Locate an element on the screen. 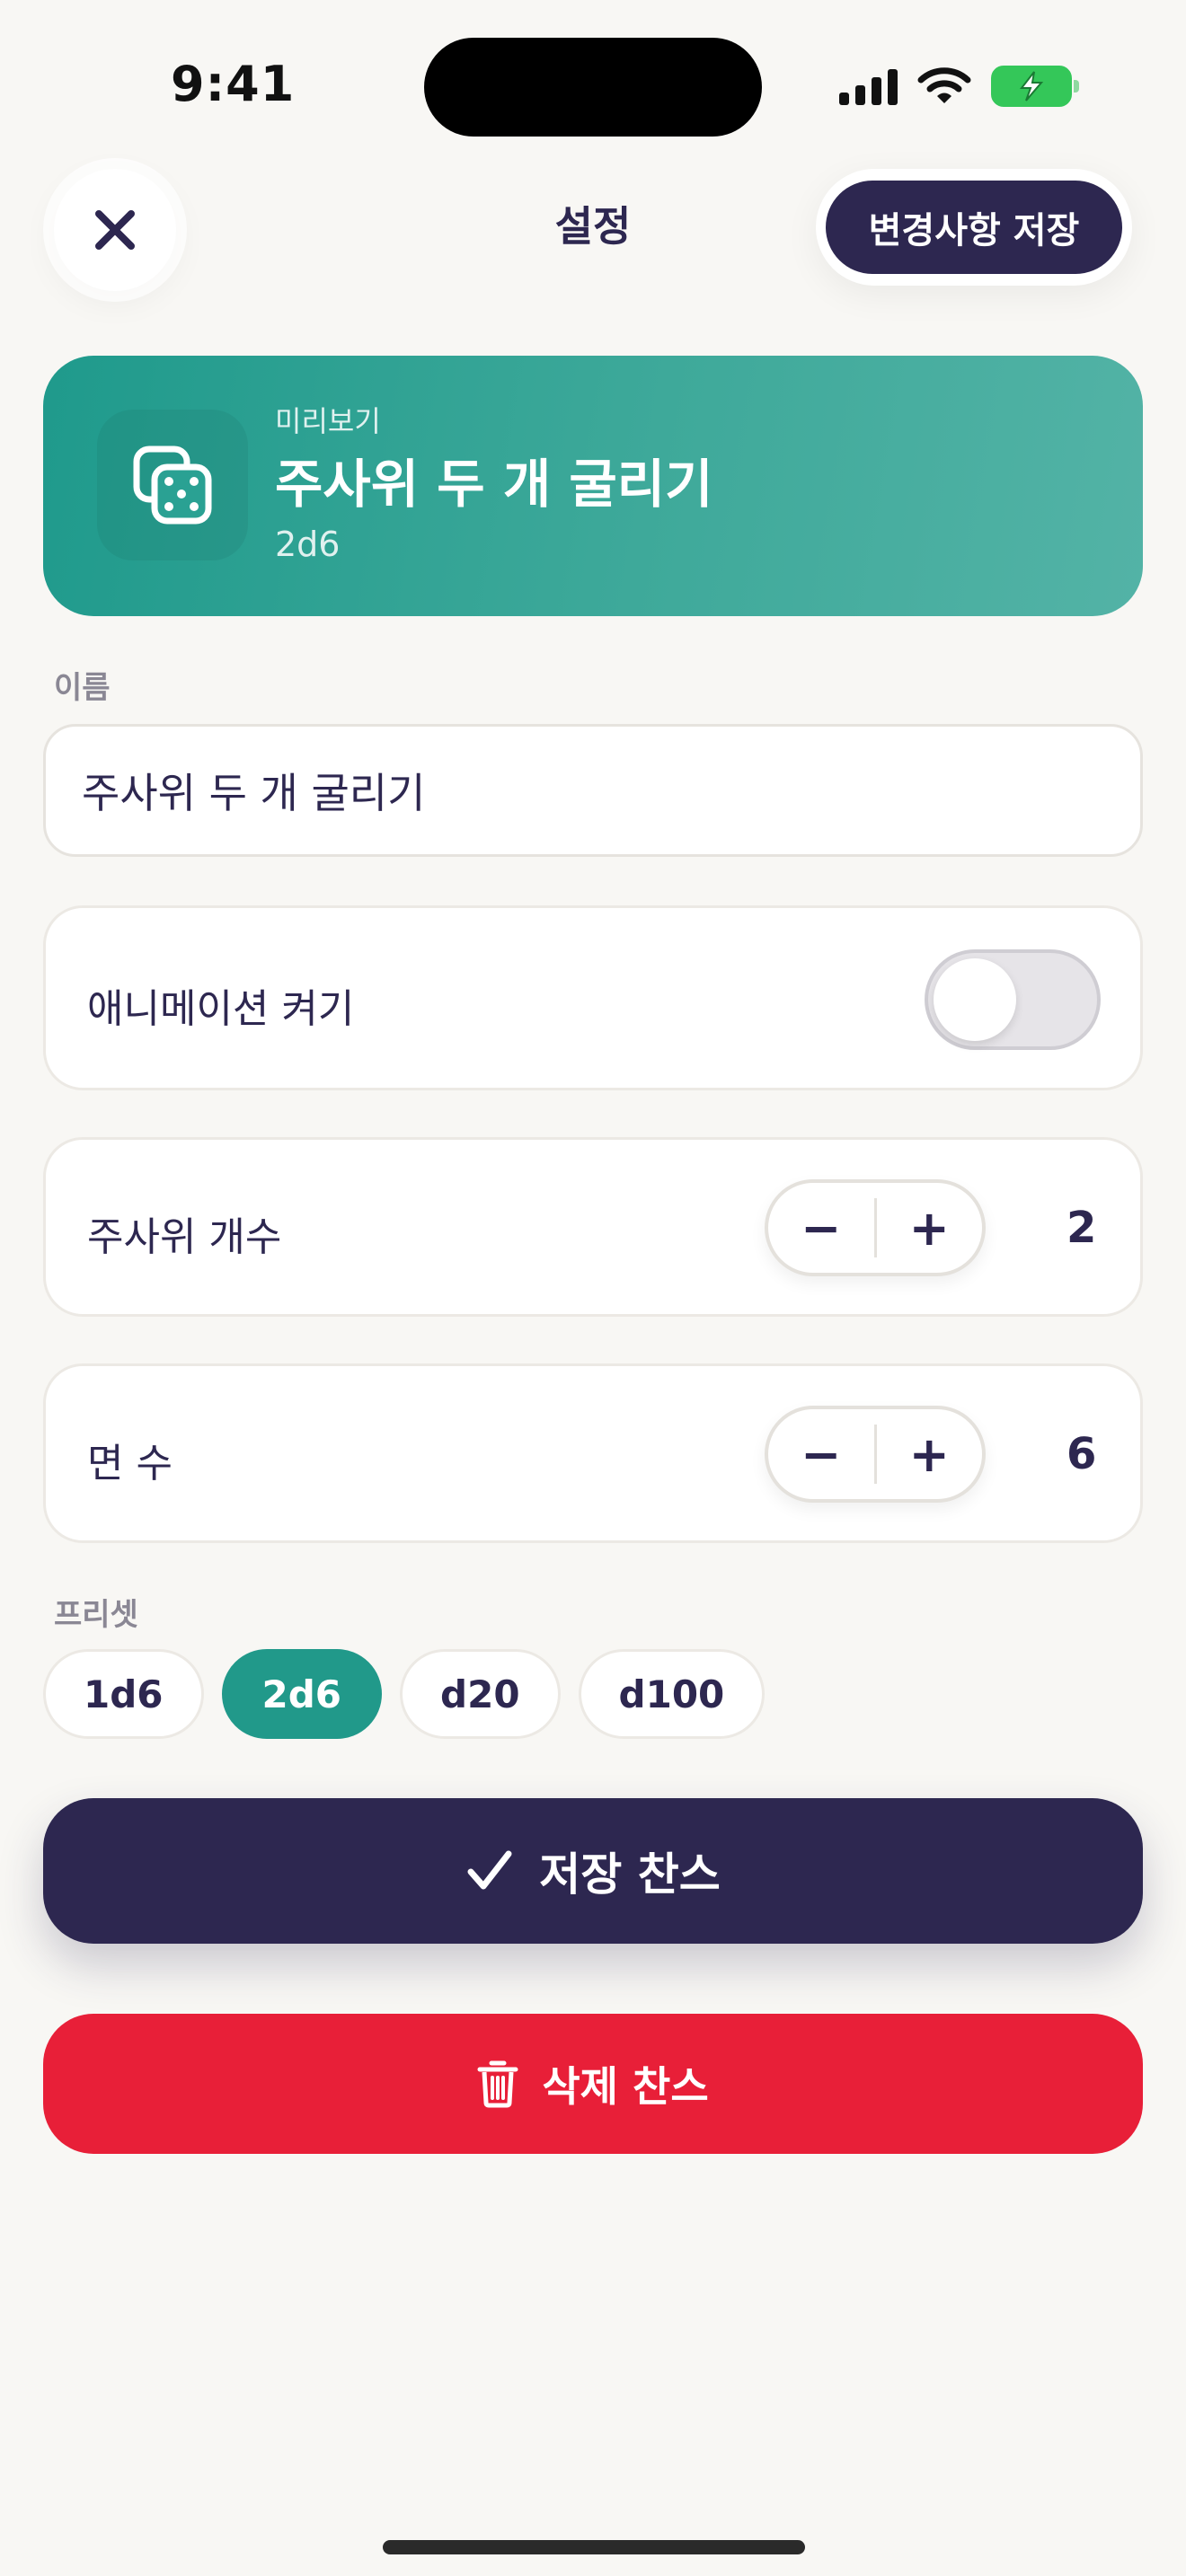 This screenshot has width=1186, height=2576. save-changes-container: 변경사항 저장 is located at coordinates (974, 227).